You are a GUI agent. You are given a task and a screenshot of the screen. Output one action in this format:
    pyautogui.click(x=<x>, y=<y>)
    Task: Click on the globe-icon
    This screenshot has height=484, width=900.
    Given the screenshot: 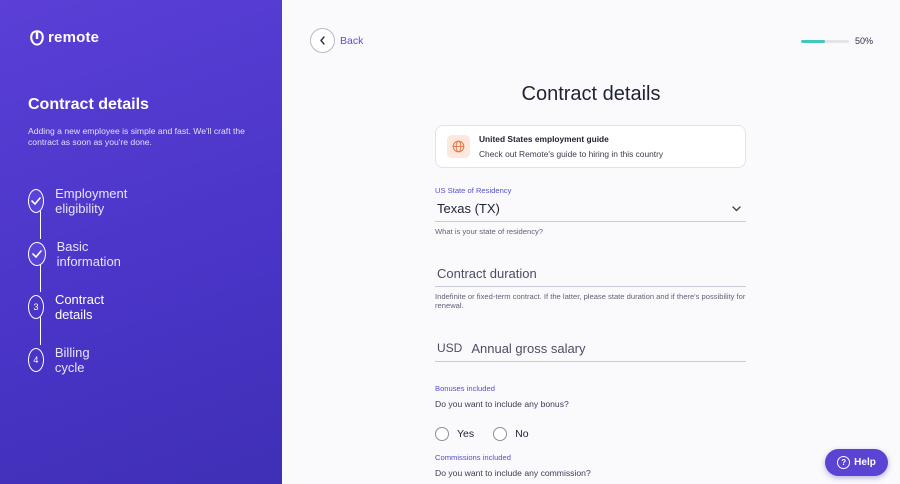 What is the action you would take?
    pyautogui.click(x=458, y=146)
    